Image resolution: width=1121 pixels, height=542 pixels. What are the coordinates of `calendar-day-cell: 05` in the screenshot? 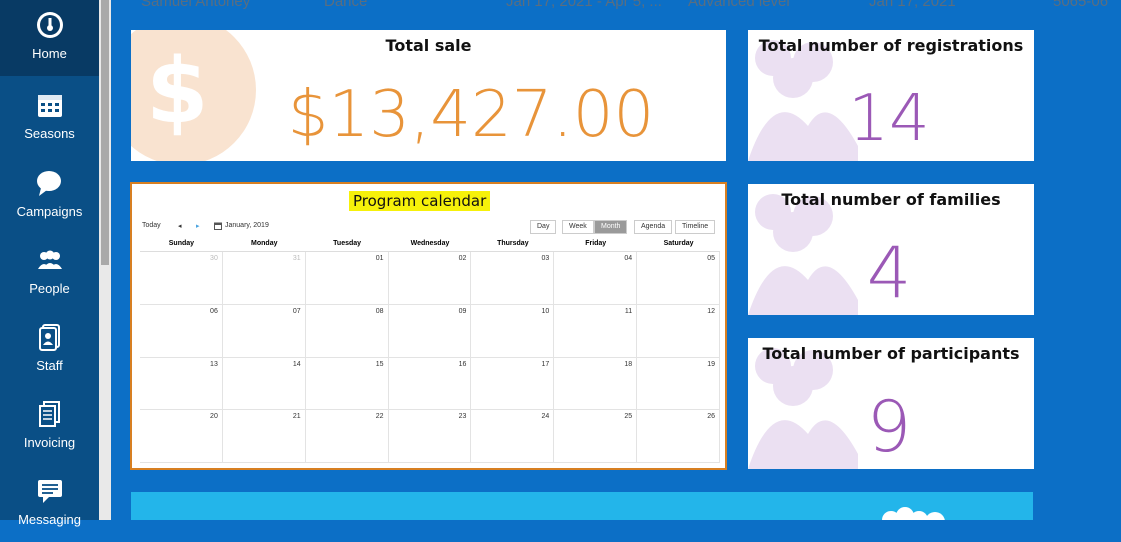 It's located at (678, 278).